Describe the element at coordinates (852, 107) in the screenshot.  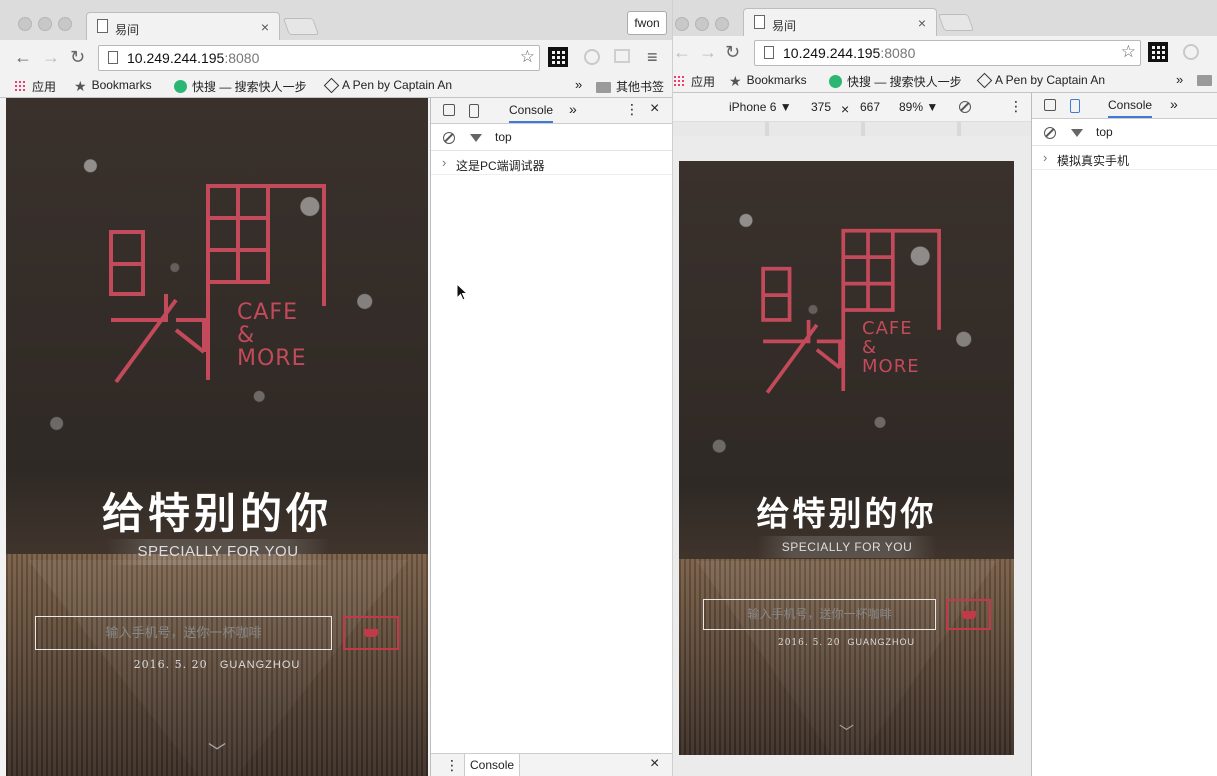
I see `device-emulation-toolbar: iPhone 6 ▼ 375 × 667 89% ▼ ⋮` at that location.